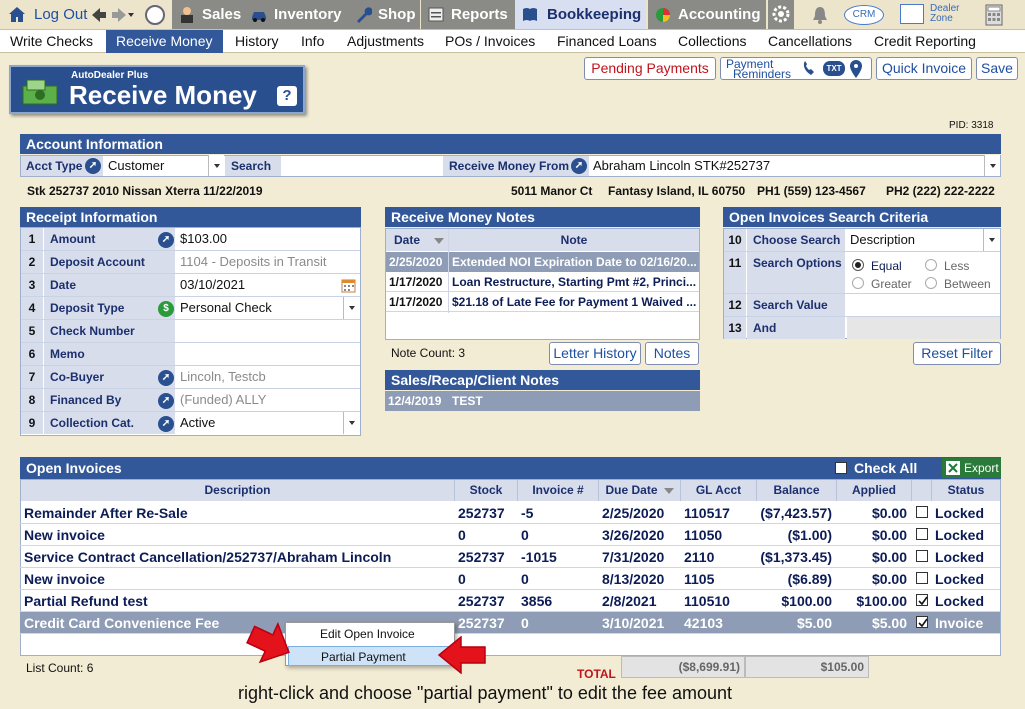 The height and width of the screenshot is (709, 1025). What do you see at coordinates (166, 424) in the screenshot?
I see `collection-cat-lookup-icon: ➚` at bounding box center [166, 424].